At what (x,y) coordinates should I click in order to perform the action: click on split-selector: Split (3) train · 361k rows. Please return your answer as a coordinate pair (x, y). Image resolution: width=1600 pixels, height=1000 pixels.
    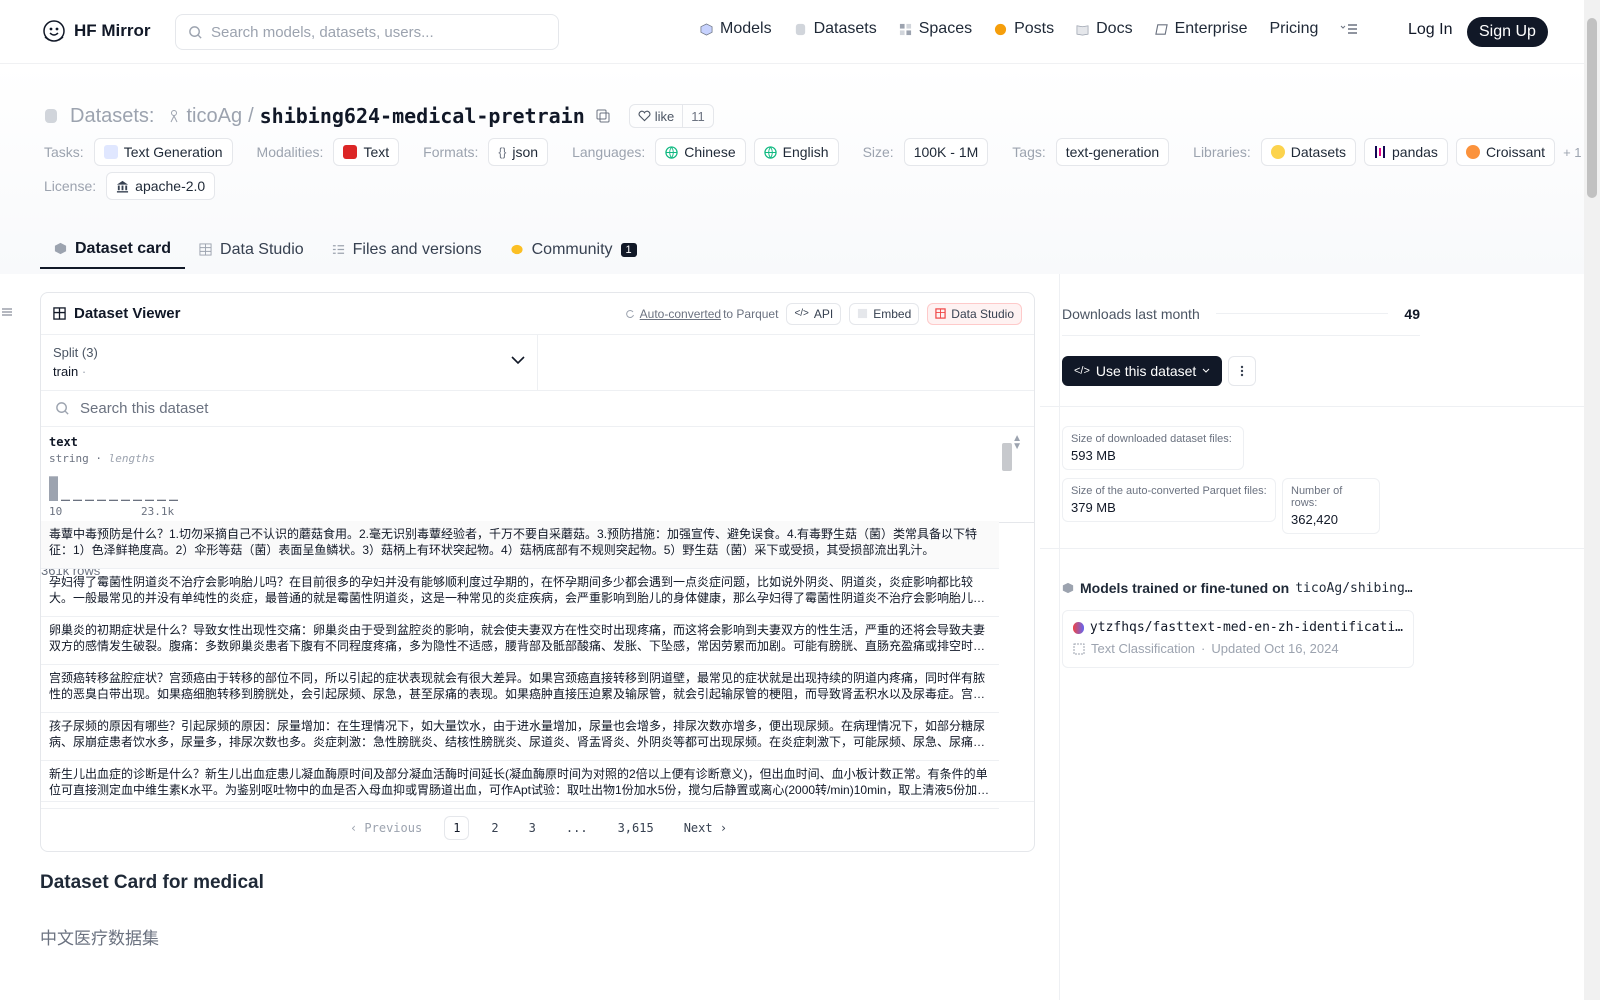
    Looking at the image, I should click on (289, 456).